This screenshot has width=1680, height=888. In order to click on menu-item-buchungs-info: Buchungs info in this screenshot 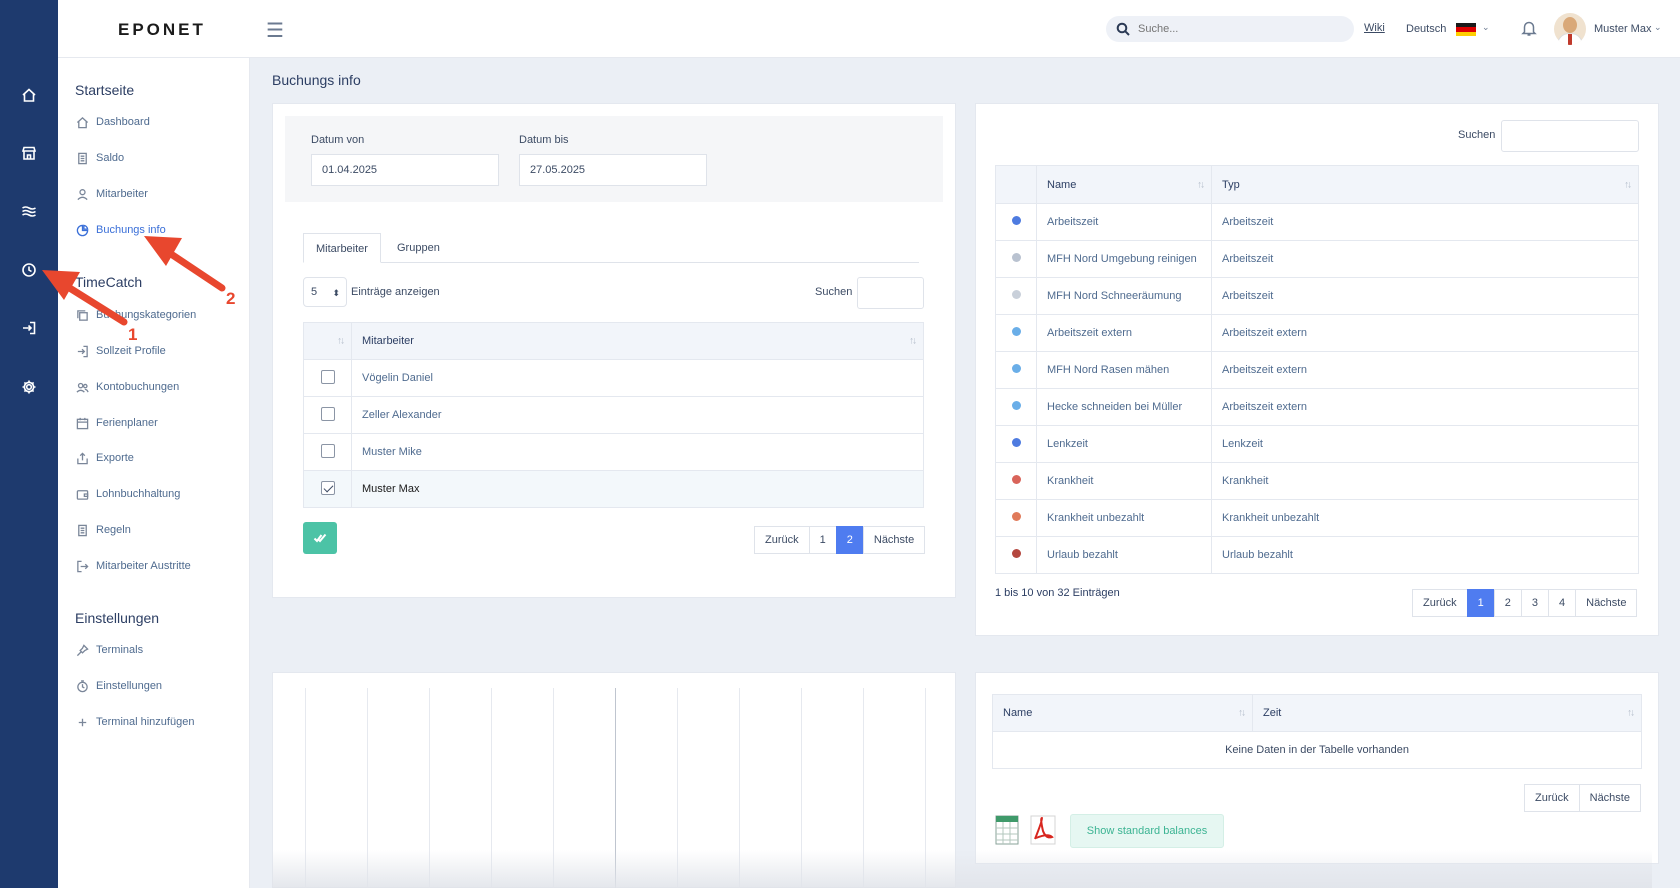, I will do `click(120, 230)`.